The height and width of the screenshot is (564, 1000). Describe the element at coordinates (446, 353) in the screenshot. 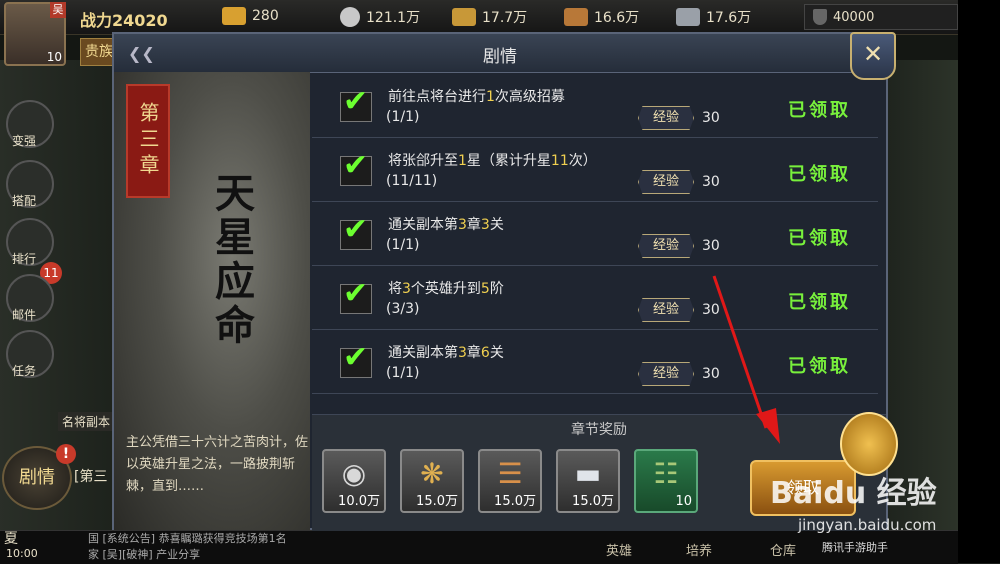

I see `task-title: 通关副本第3章6关` at that location.